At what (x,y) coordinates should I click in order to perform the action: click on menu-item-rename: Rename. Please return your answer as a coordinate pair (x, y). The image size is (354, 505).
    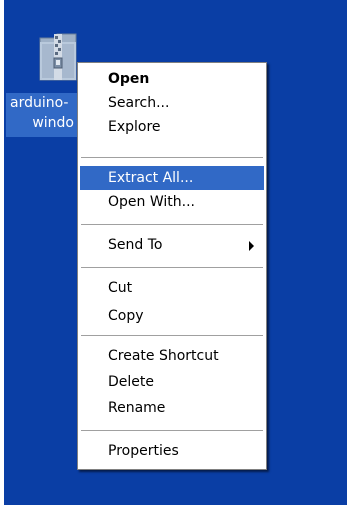
    Looking at the image, I should click on (172, 408).